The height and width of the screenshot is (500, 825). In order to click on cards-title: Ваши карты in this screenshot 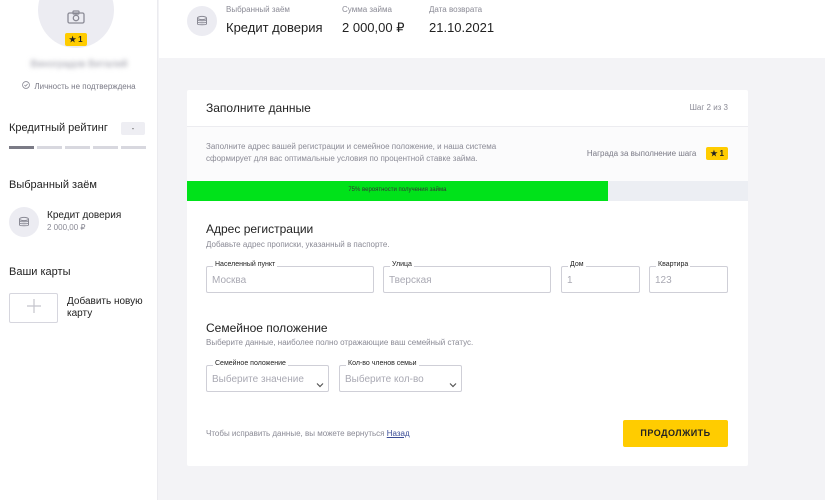, I will do `click(40, 272)`.